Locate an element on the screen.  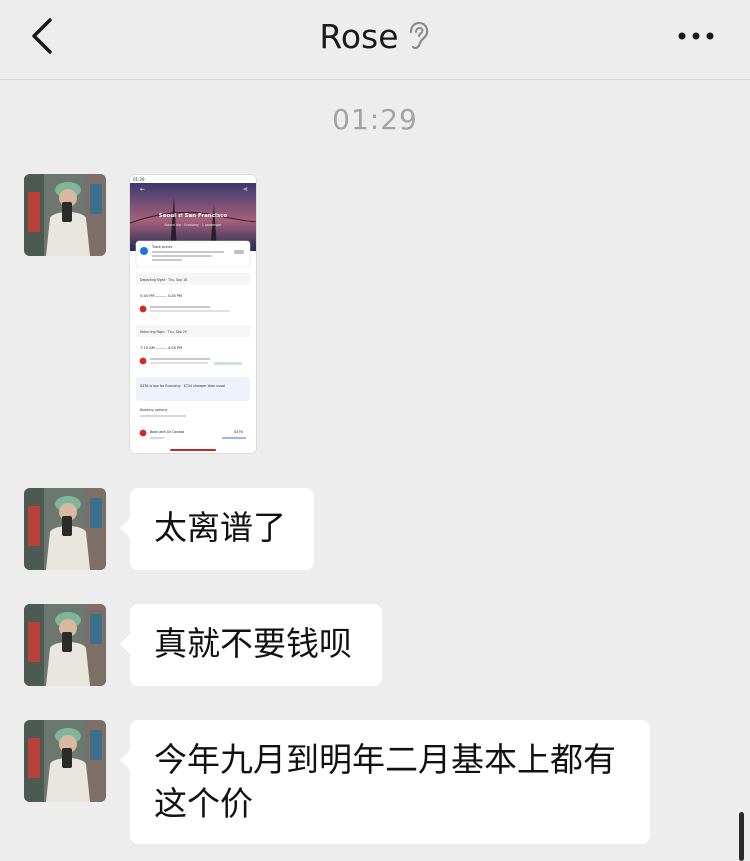
status-time: 01:29 is located at coordinates (139, 179).